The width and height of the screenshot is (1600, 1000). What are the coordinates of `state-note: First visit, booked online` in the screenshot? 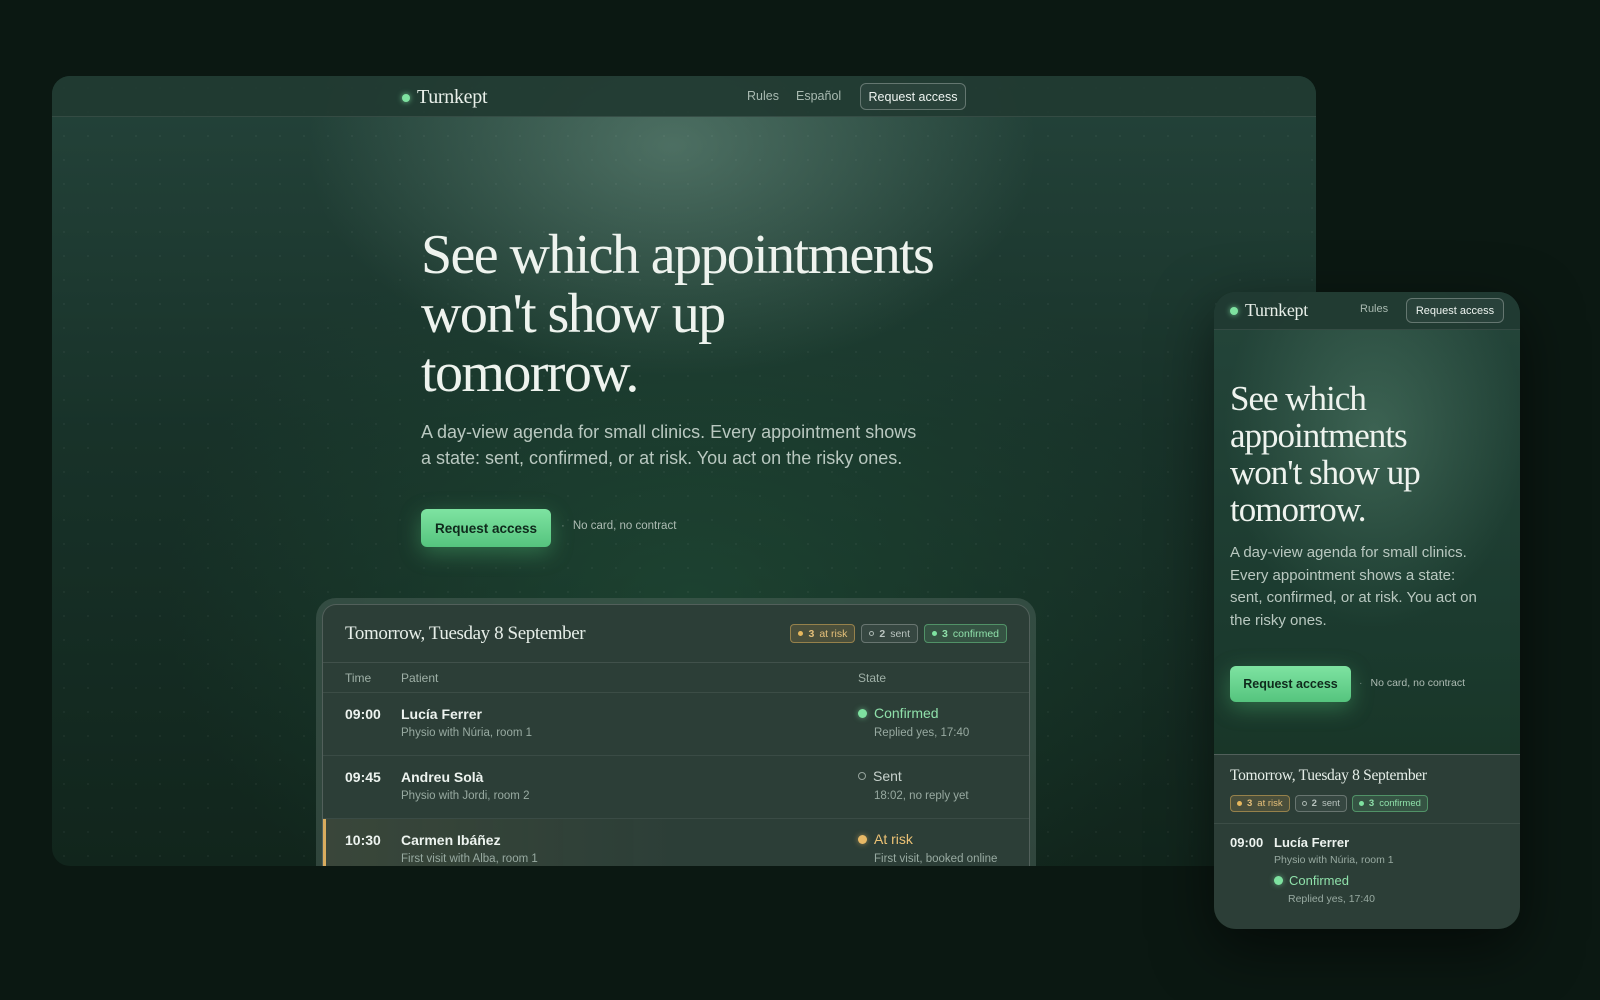 It's located at (936, 859).